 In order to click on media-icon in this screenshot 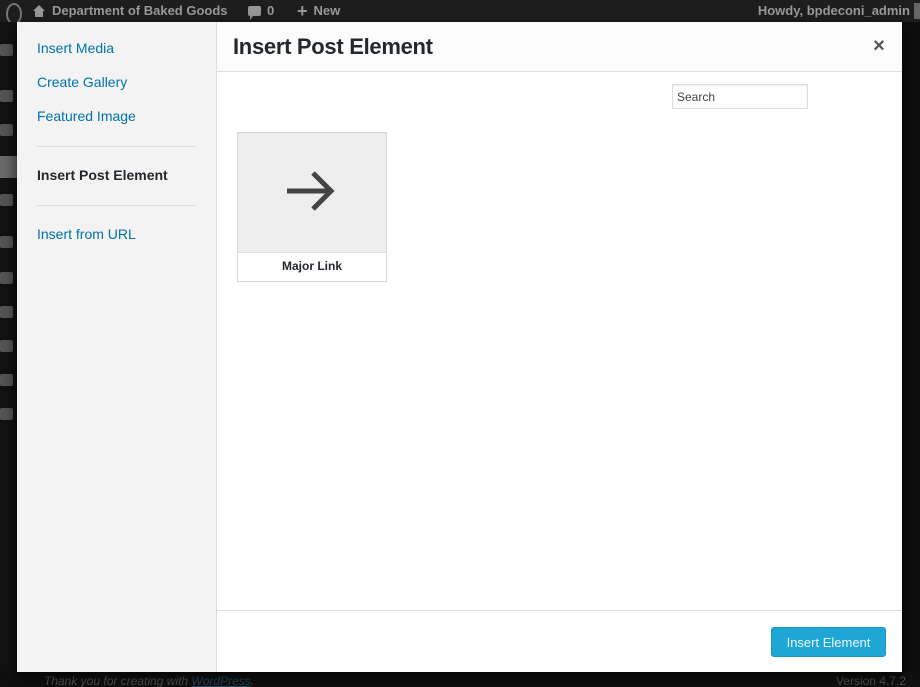, I will do `click(6, 130)`.